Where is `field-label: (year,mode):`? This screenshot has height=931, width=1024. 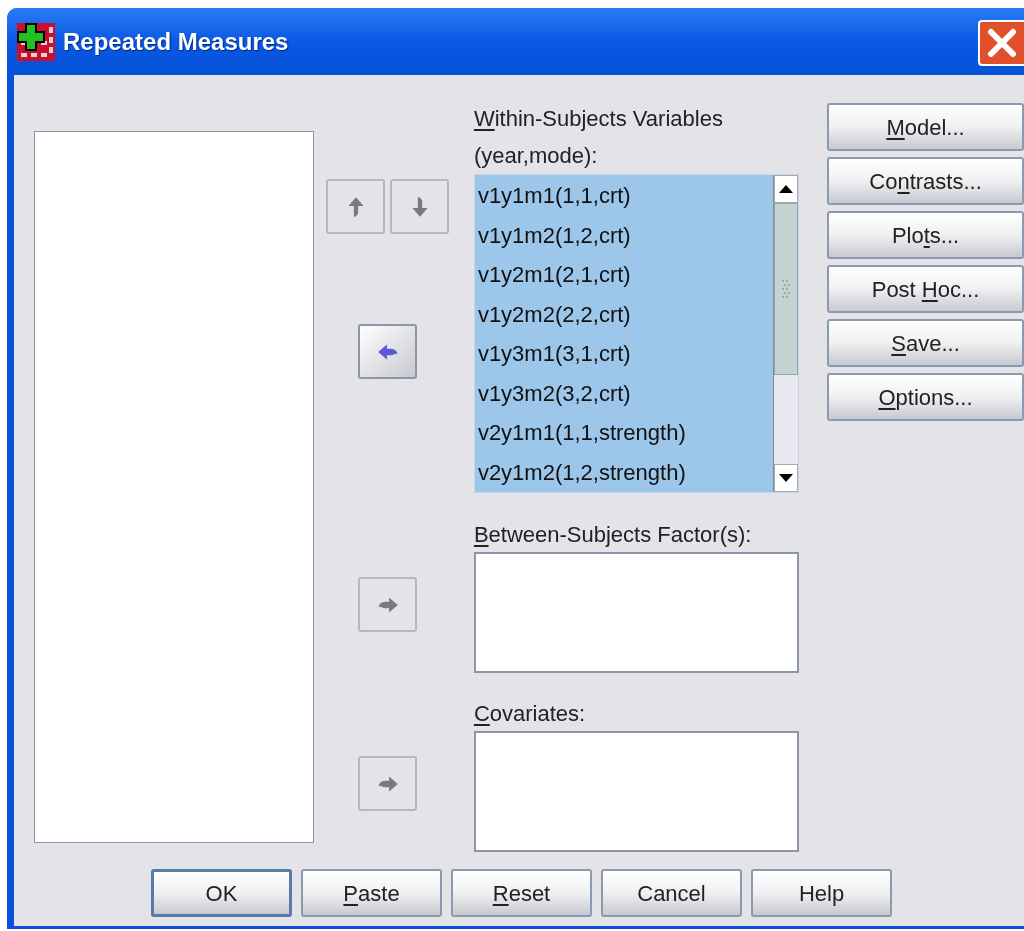 field-label: (year,mode): is located at coordinates (536, 156).